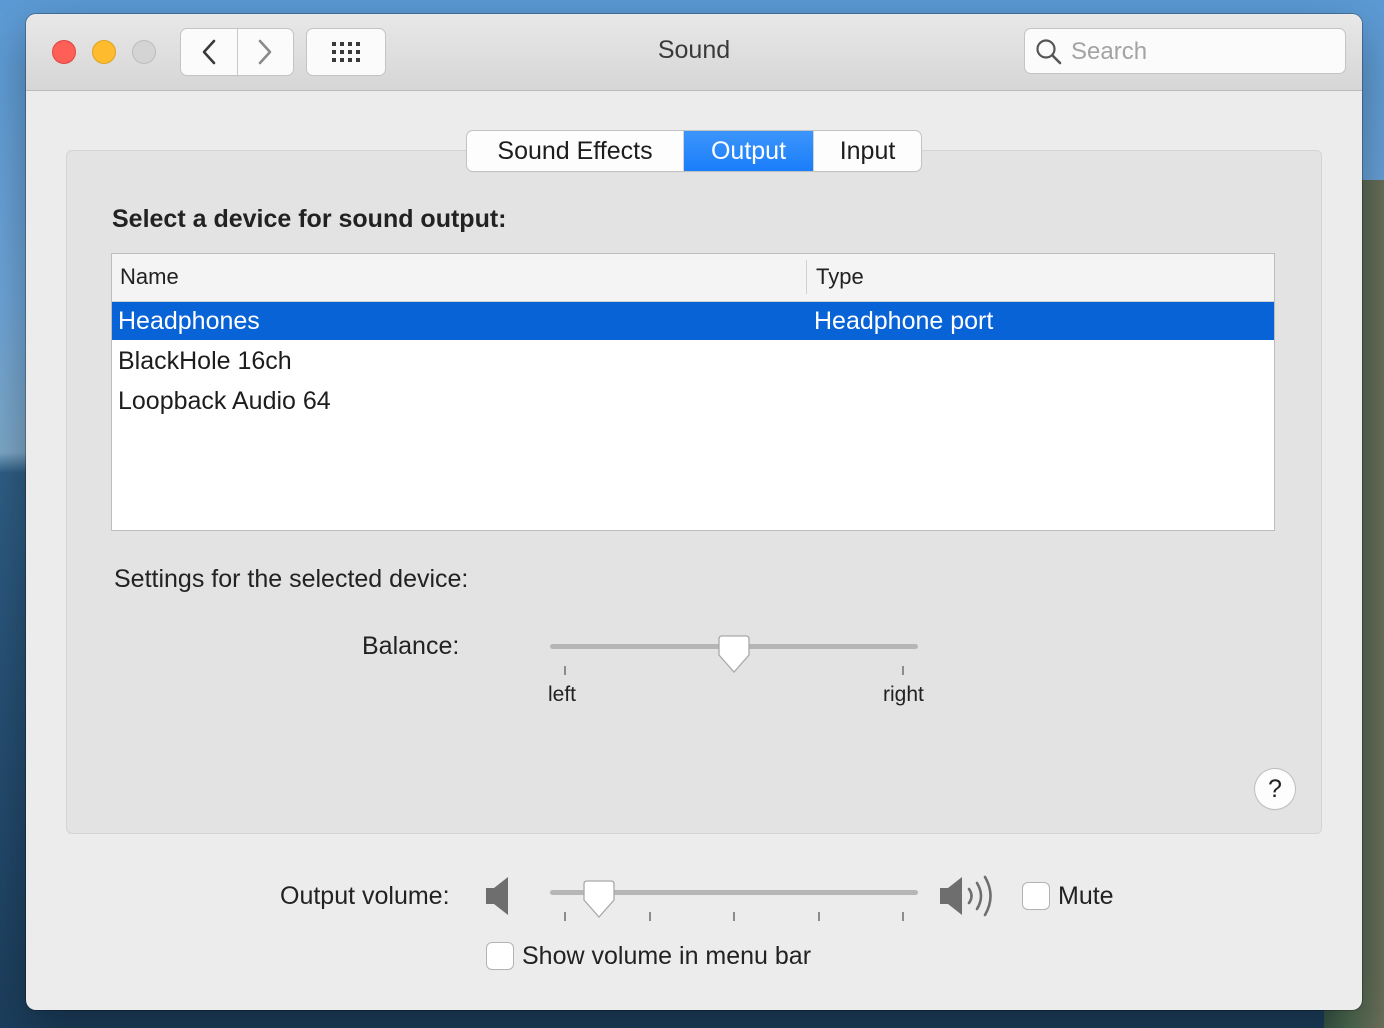  What do you see at coordinates (411, 646) in the screenshot?
I see `balance-label: Balance:` at bounding box center [411, 646].